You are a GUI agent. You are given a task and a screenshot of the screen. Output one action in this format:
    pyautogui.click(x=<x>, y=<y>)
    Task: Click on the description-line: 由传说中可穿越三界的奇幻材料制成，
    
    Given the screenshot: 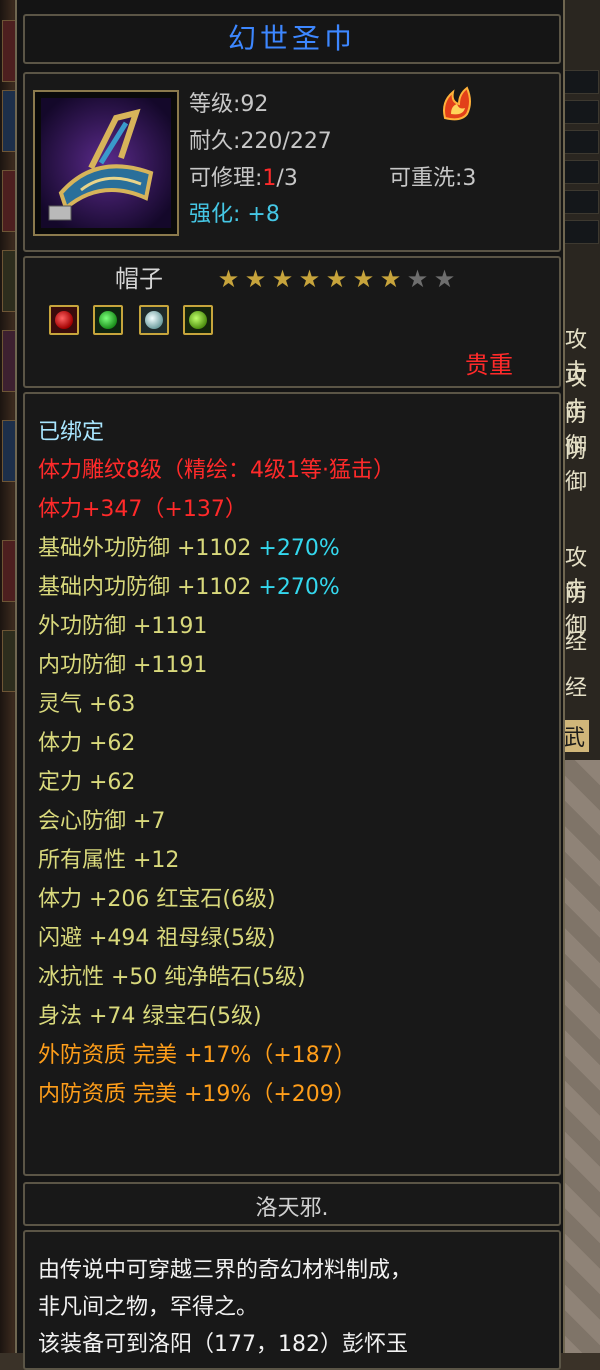 What is the action you would take?
    pyautogui.click(x=225, y=1270)
    